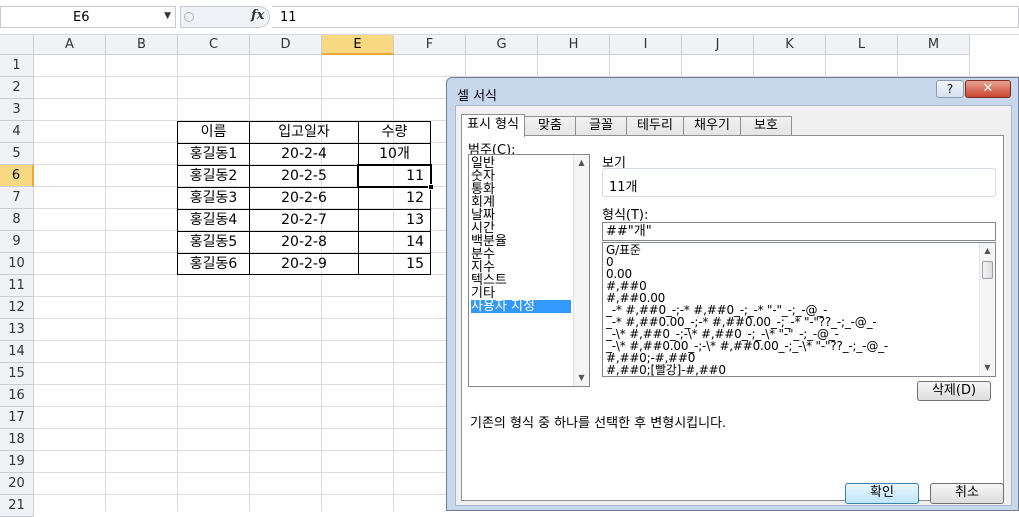 The height and width of the screenshot is (517, 1019). I want to click on row-header-2: 2, so click(17, 88).